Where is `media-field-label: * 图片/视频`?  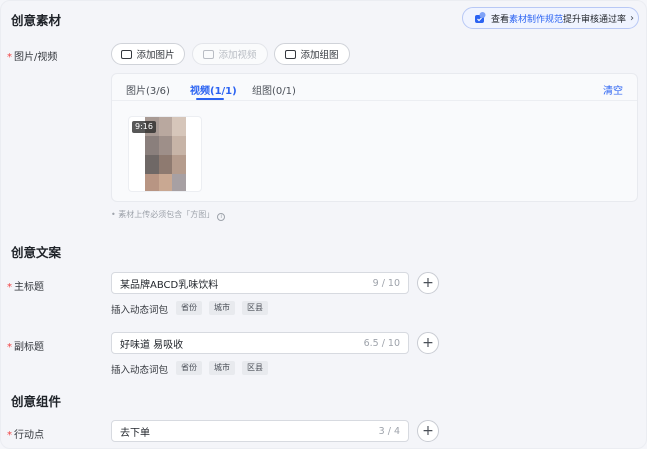
media-field-label: * 图片/视频 is located at coordinates (32, 55).